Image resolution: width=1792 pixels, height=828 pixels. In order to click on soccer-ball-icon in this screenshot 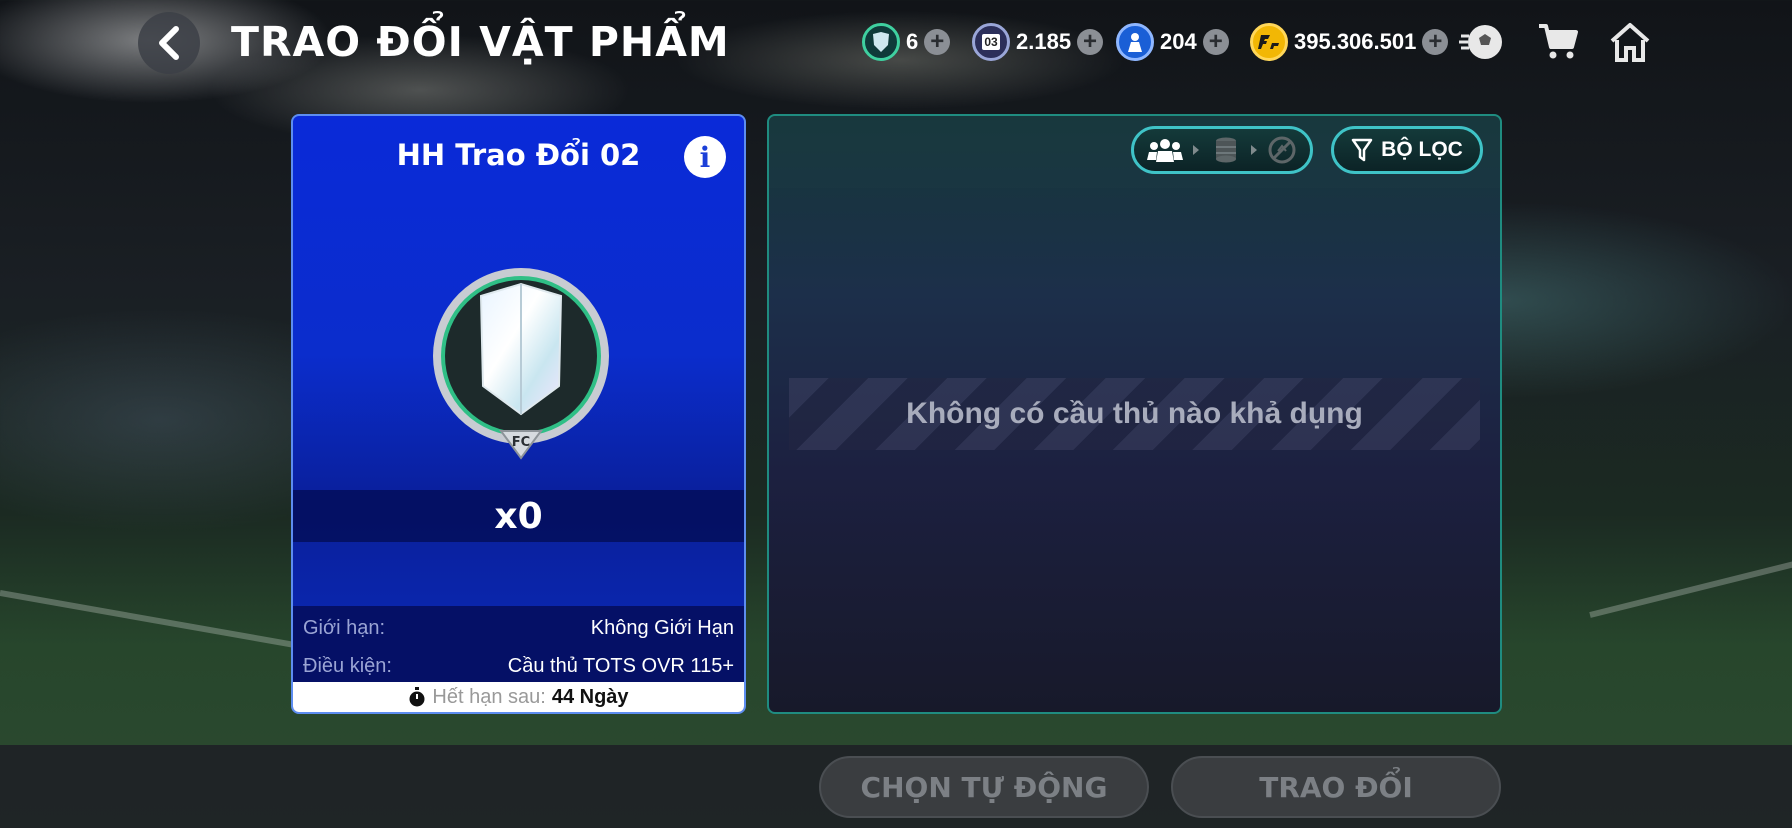, I will do `click(1482, 42)`.